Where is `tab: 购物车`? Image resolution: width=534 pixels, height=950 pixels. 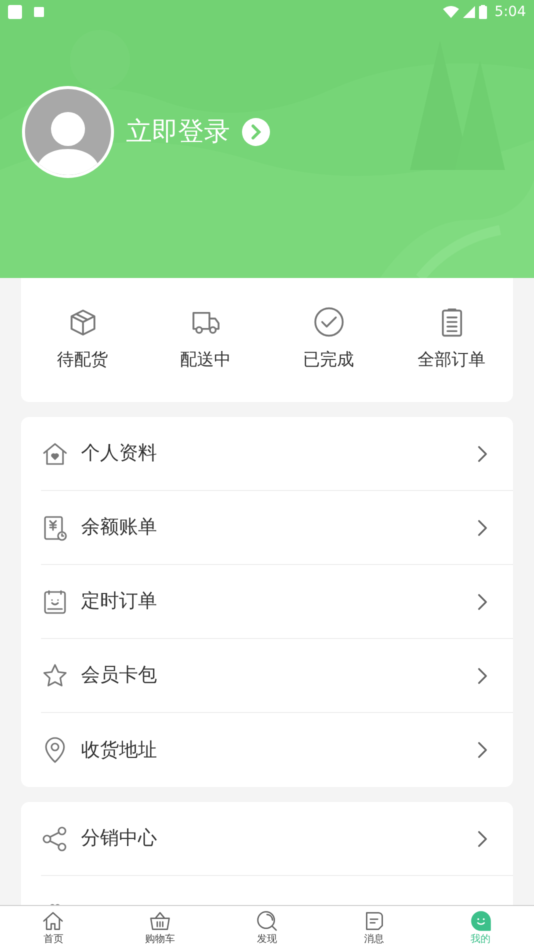
tab: 购物车 is located at coordinates (160, 928).